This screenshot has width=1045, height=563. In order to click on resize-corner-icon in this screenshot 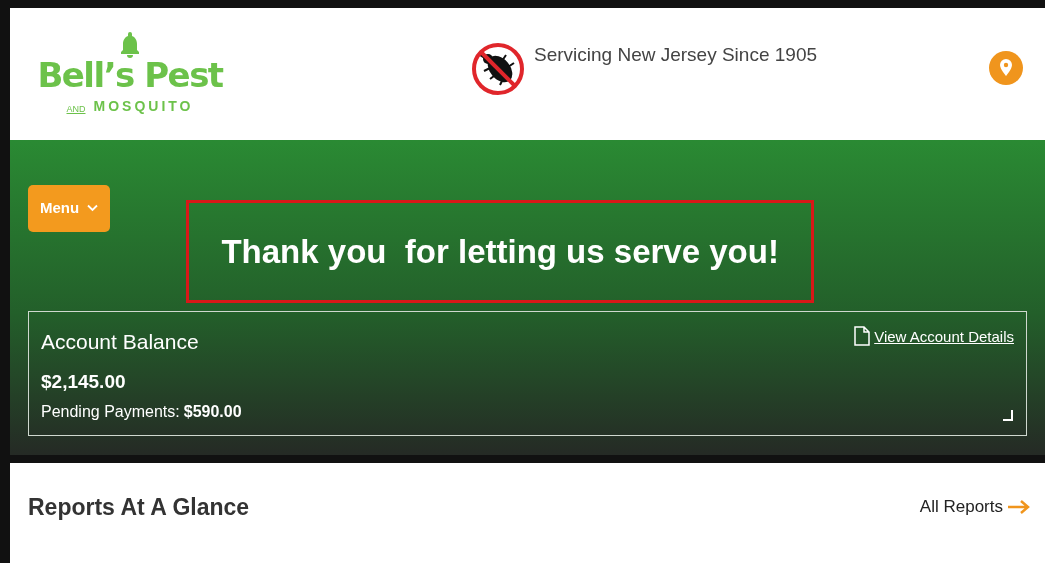, I will do `click(1008, 415)`.